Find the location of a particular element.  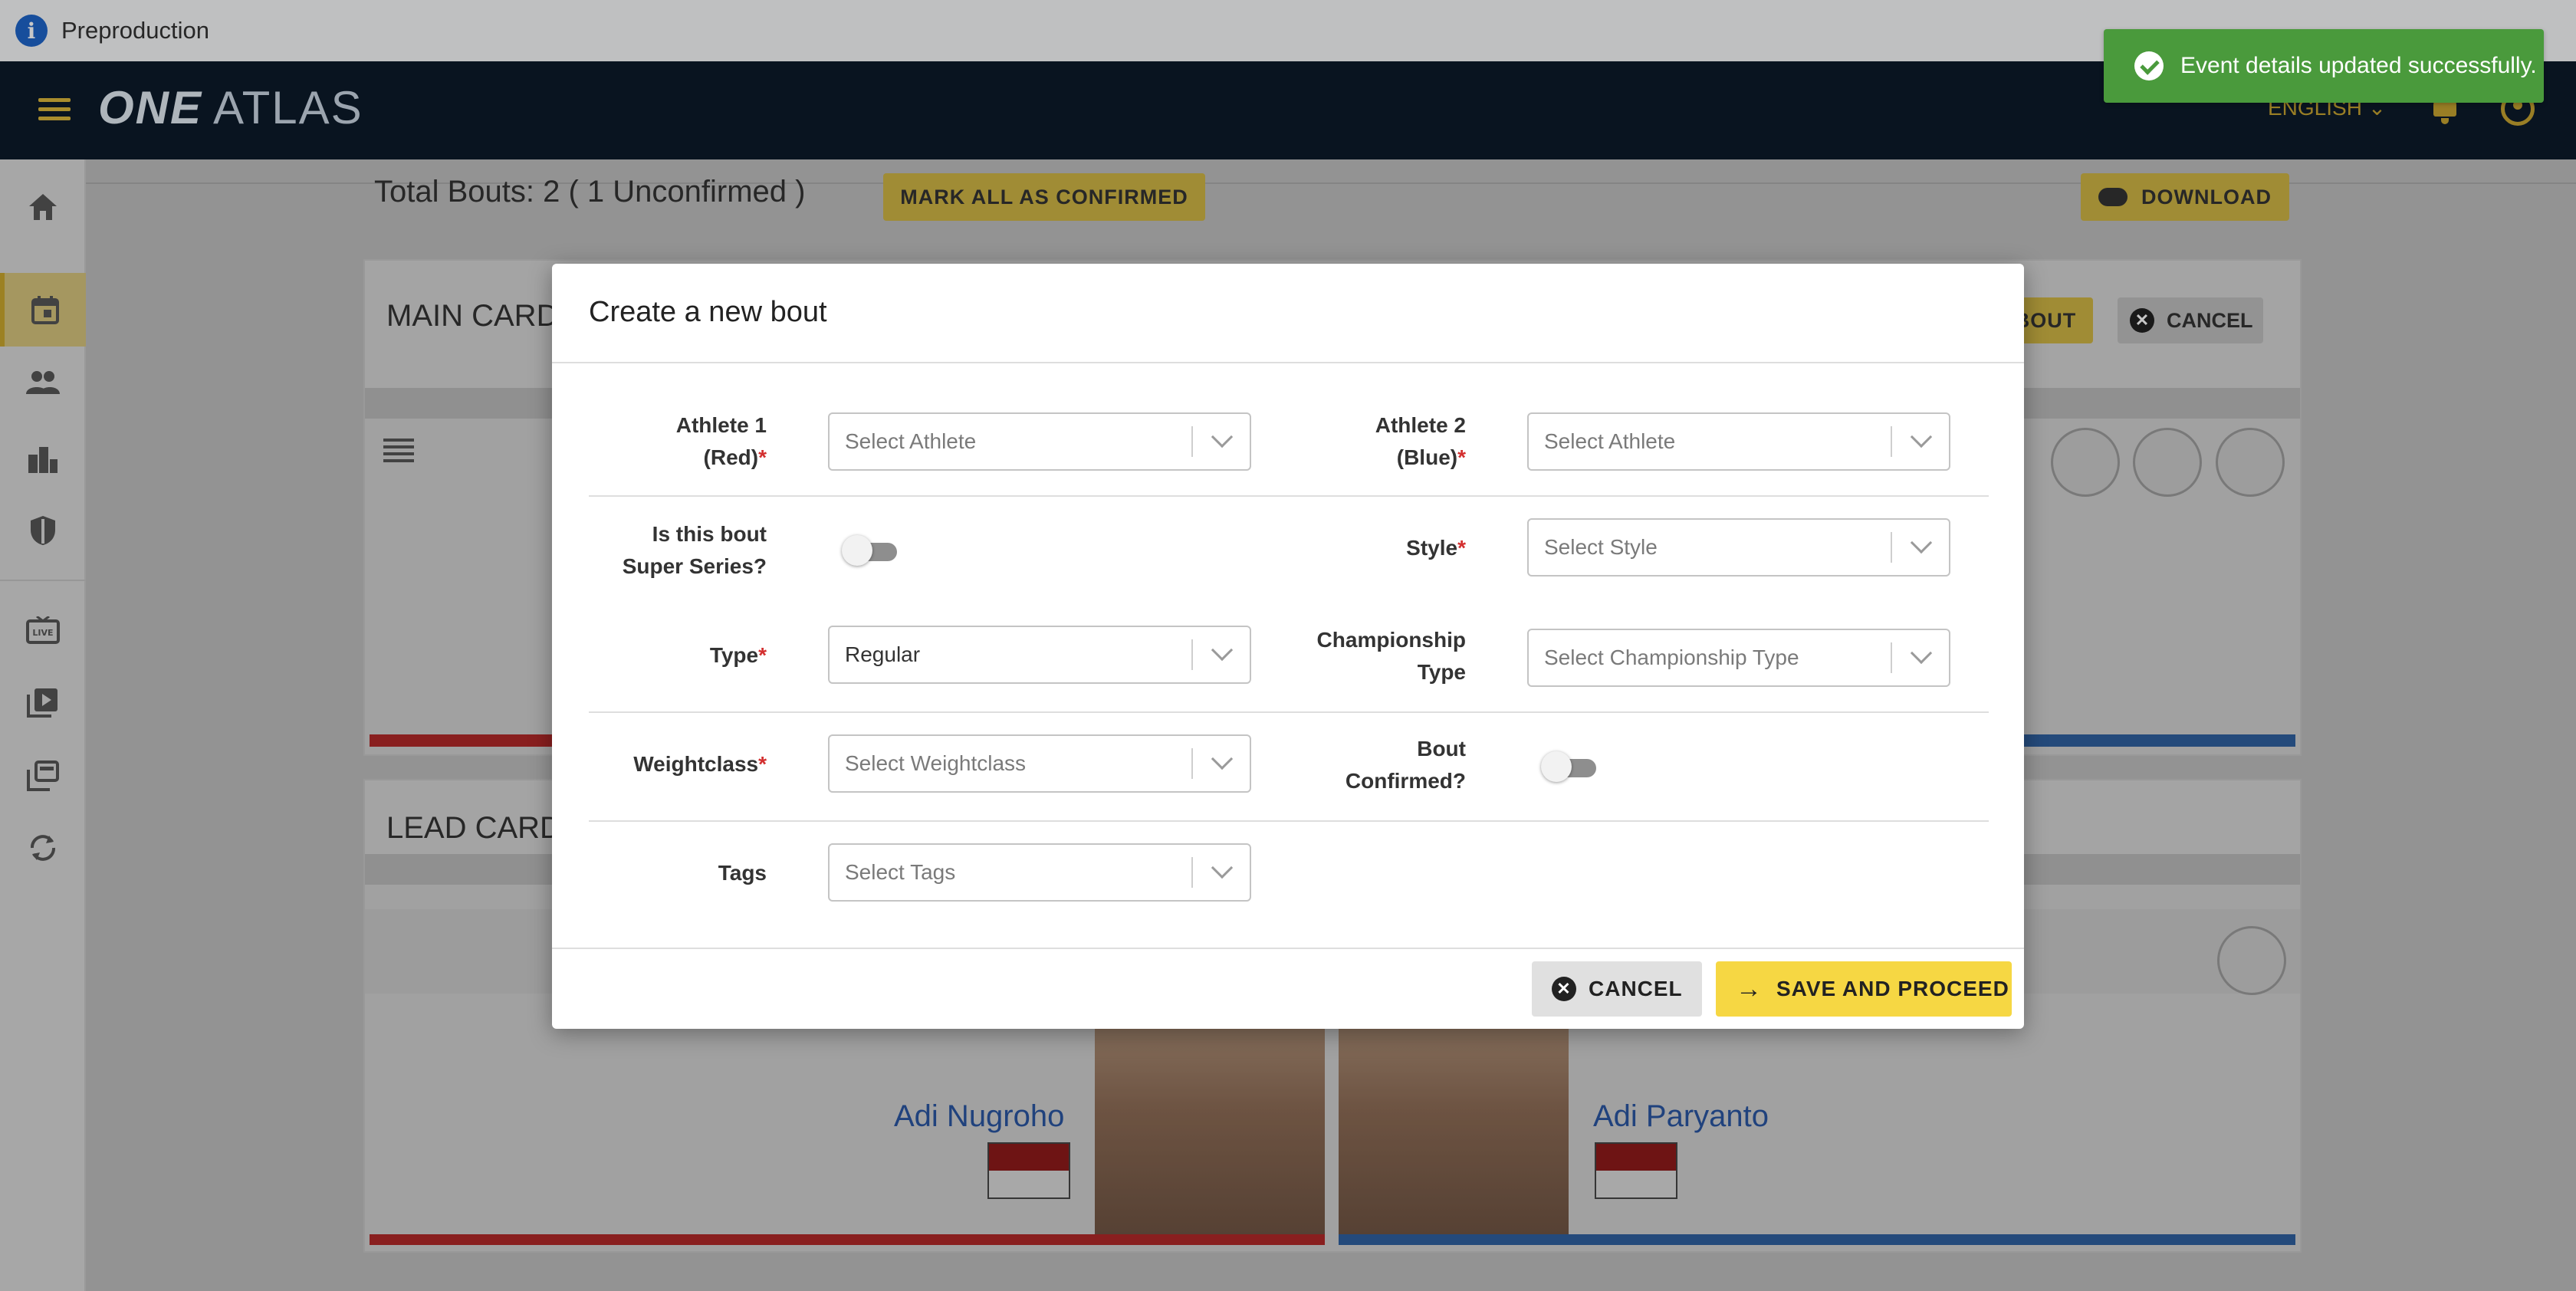

championship-label-line2: Type is located at coordinates (1441, 672).